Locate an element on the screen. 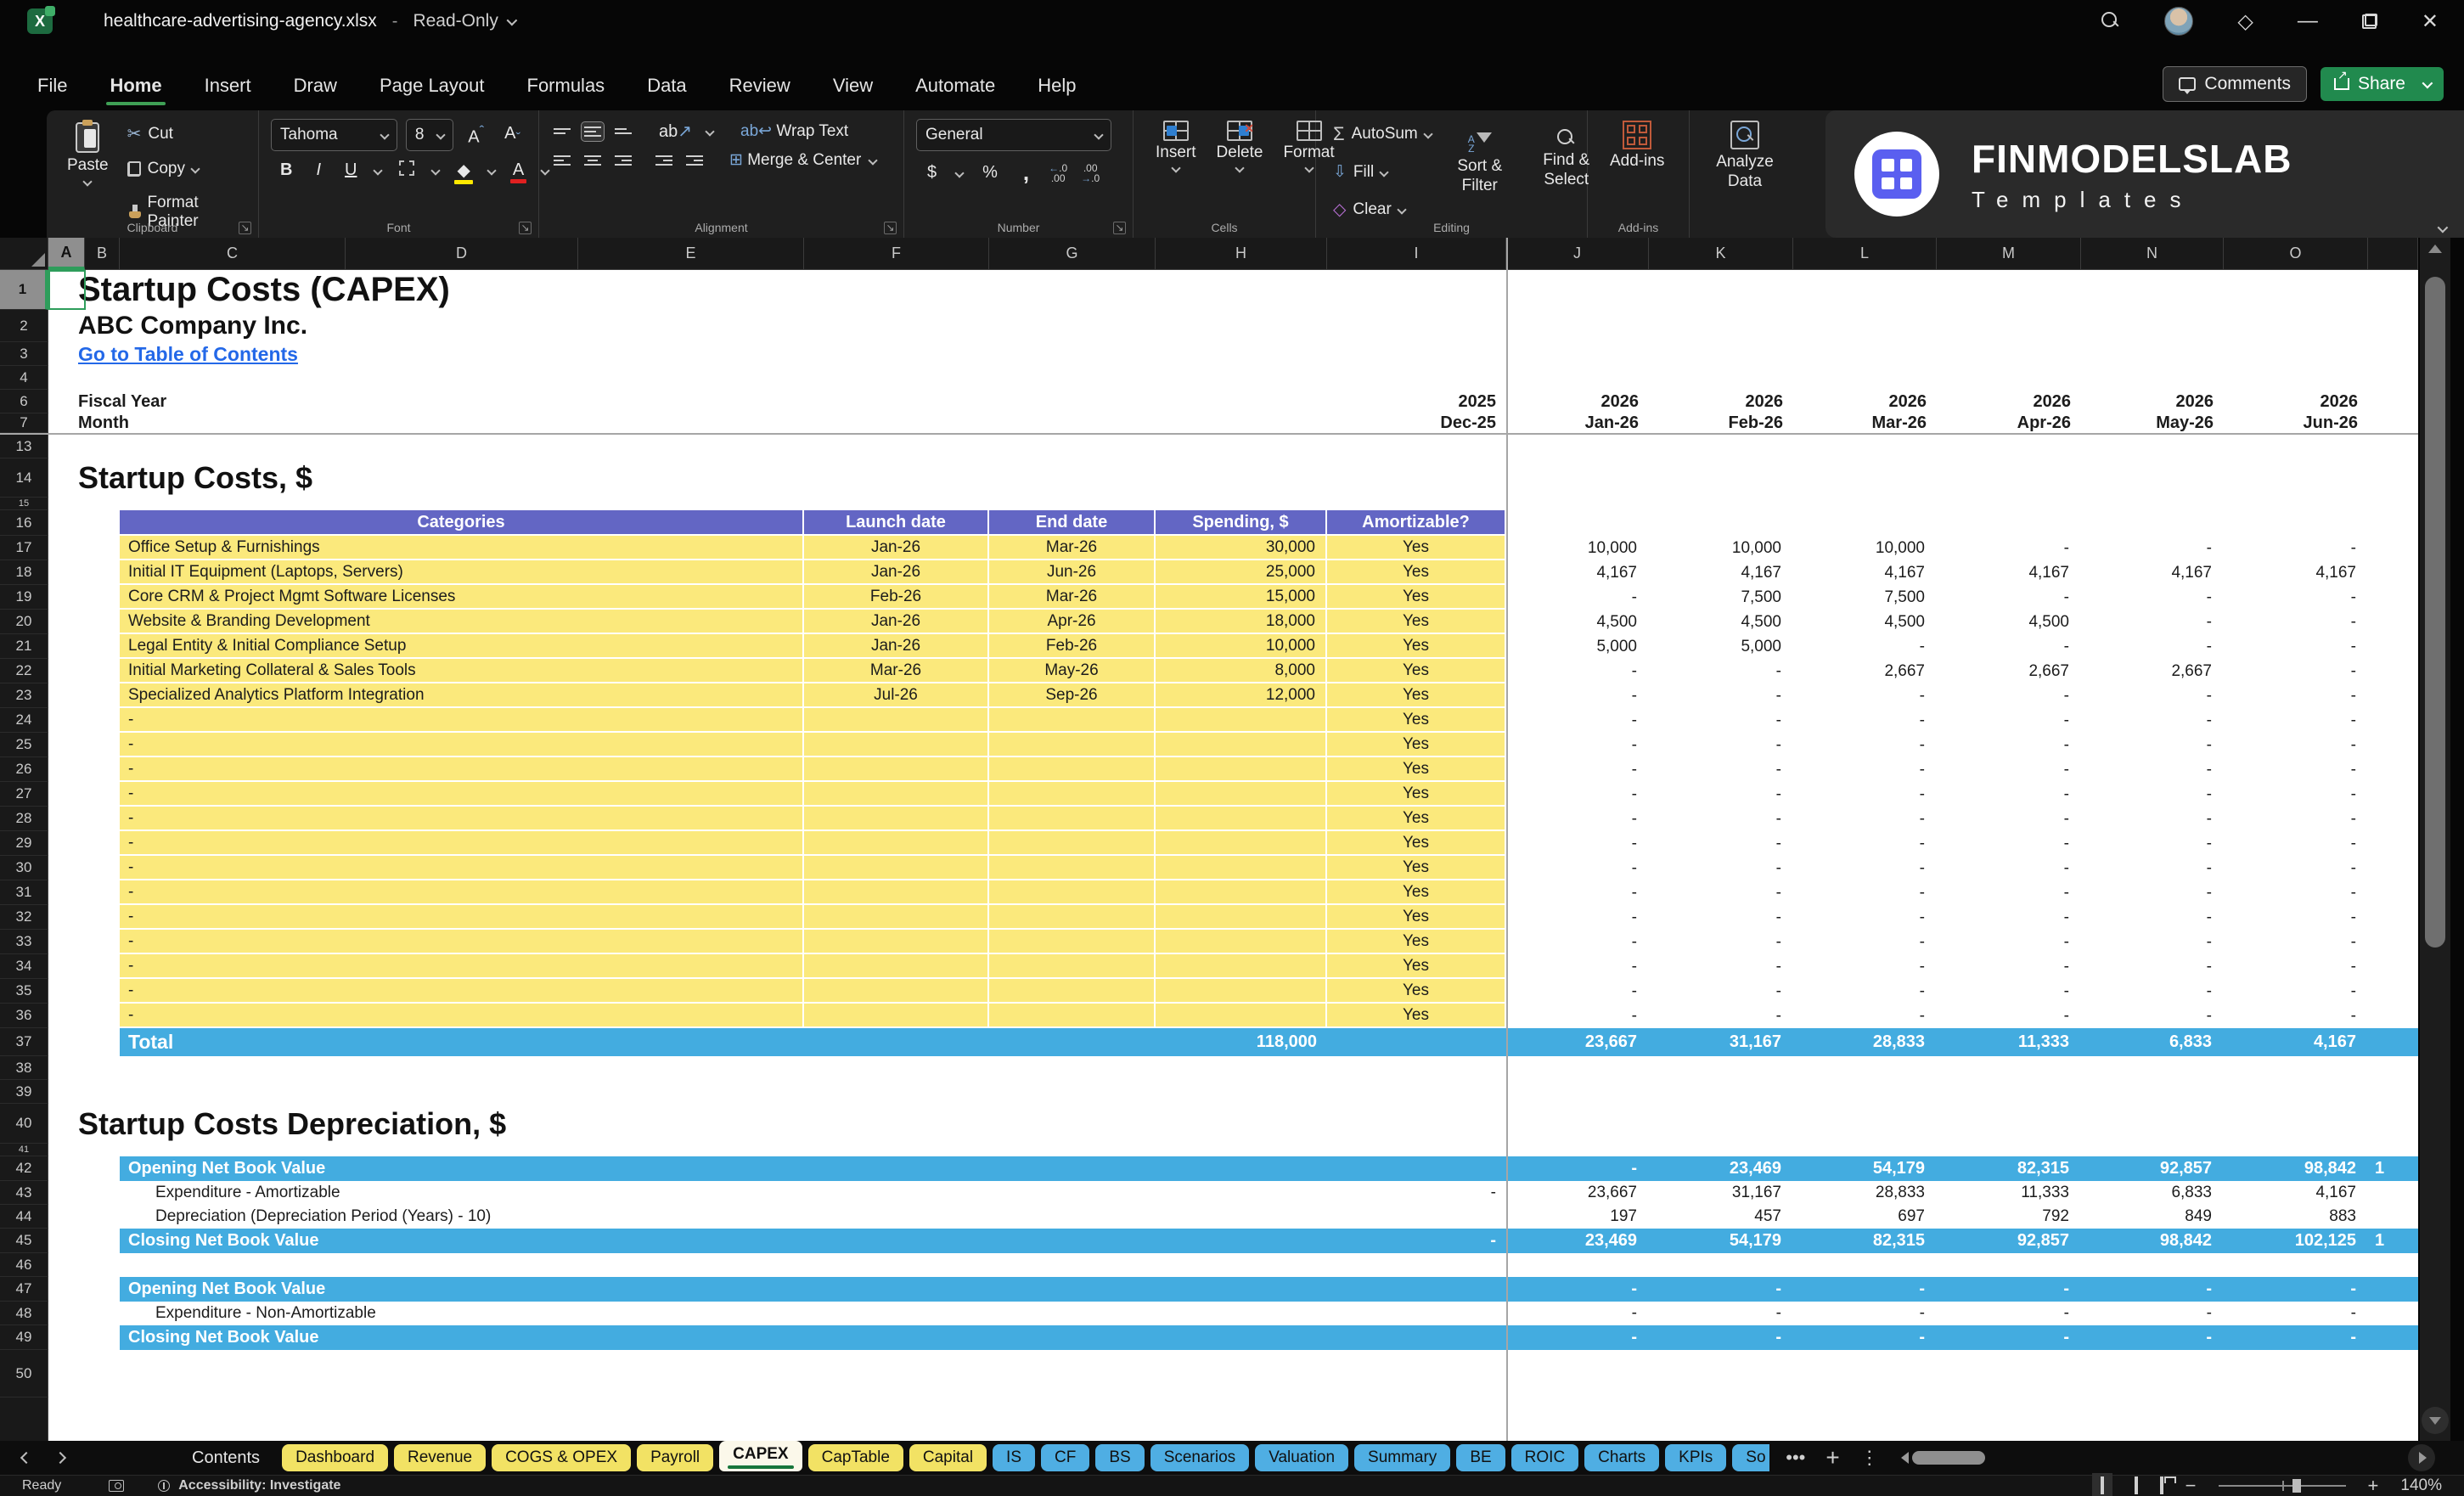 The width and height of the screenshot is (2464, 1496). column-header-G: G is located at coordinates (1072, 254).